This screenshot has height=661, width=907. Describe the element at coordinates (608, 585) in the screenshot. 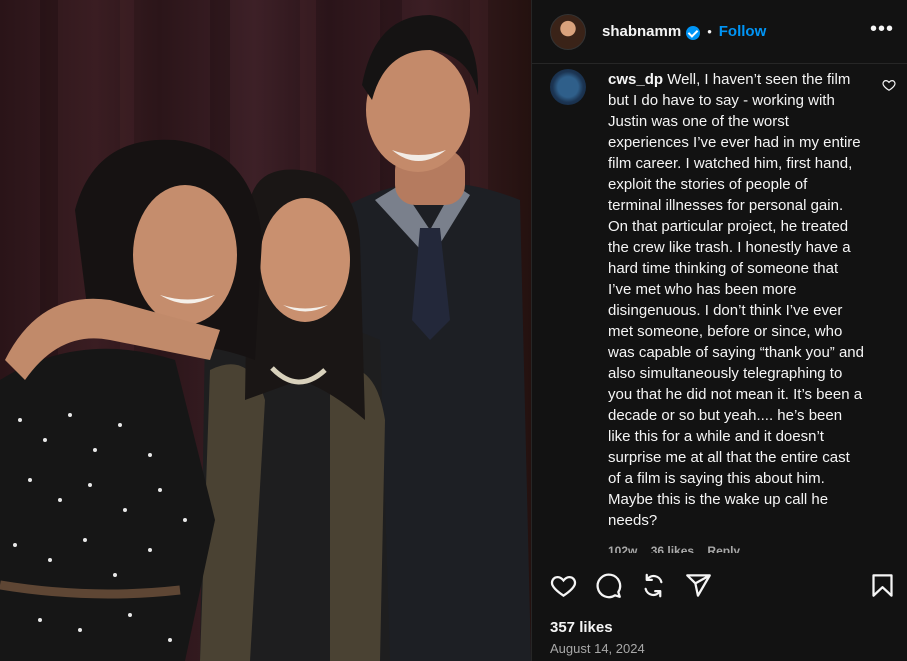

I see `comment-icon` at that location.